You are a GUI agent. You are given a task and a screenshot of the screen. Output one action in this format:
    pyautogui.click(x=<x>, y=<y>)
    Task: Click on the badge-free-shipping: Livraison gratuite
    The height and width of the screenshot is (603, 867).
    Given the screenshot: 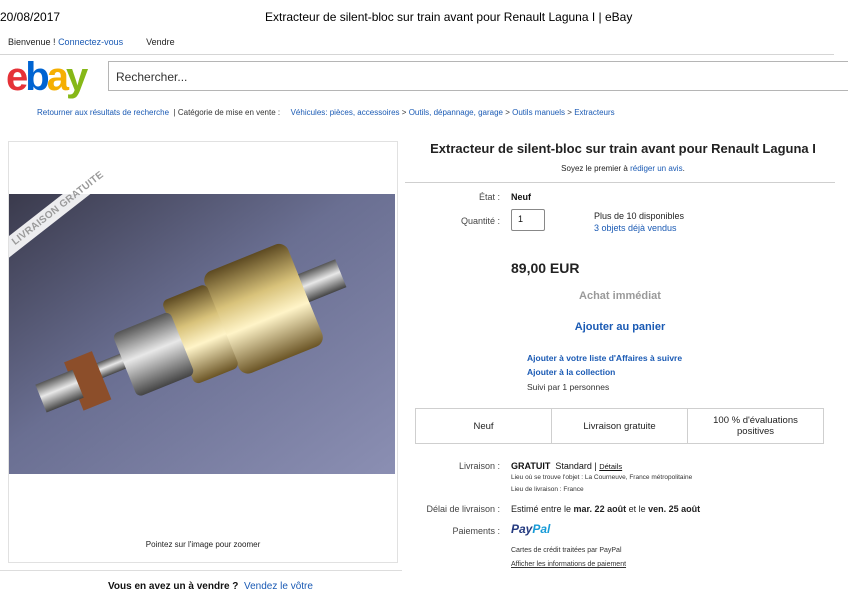 What is the action you would take?
    pyautogui.click(x=620, y=426)
    